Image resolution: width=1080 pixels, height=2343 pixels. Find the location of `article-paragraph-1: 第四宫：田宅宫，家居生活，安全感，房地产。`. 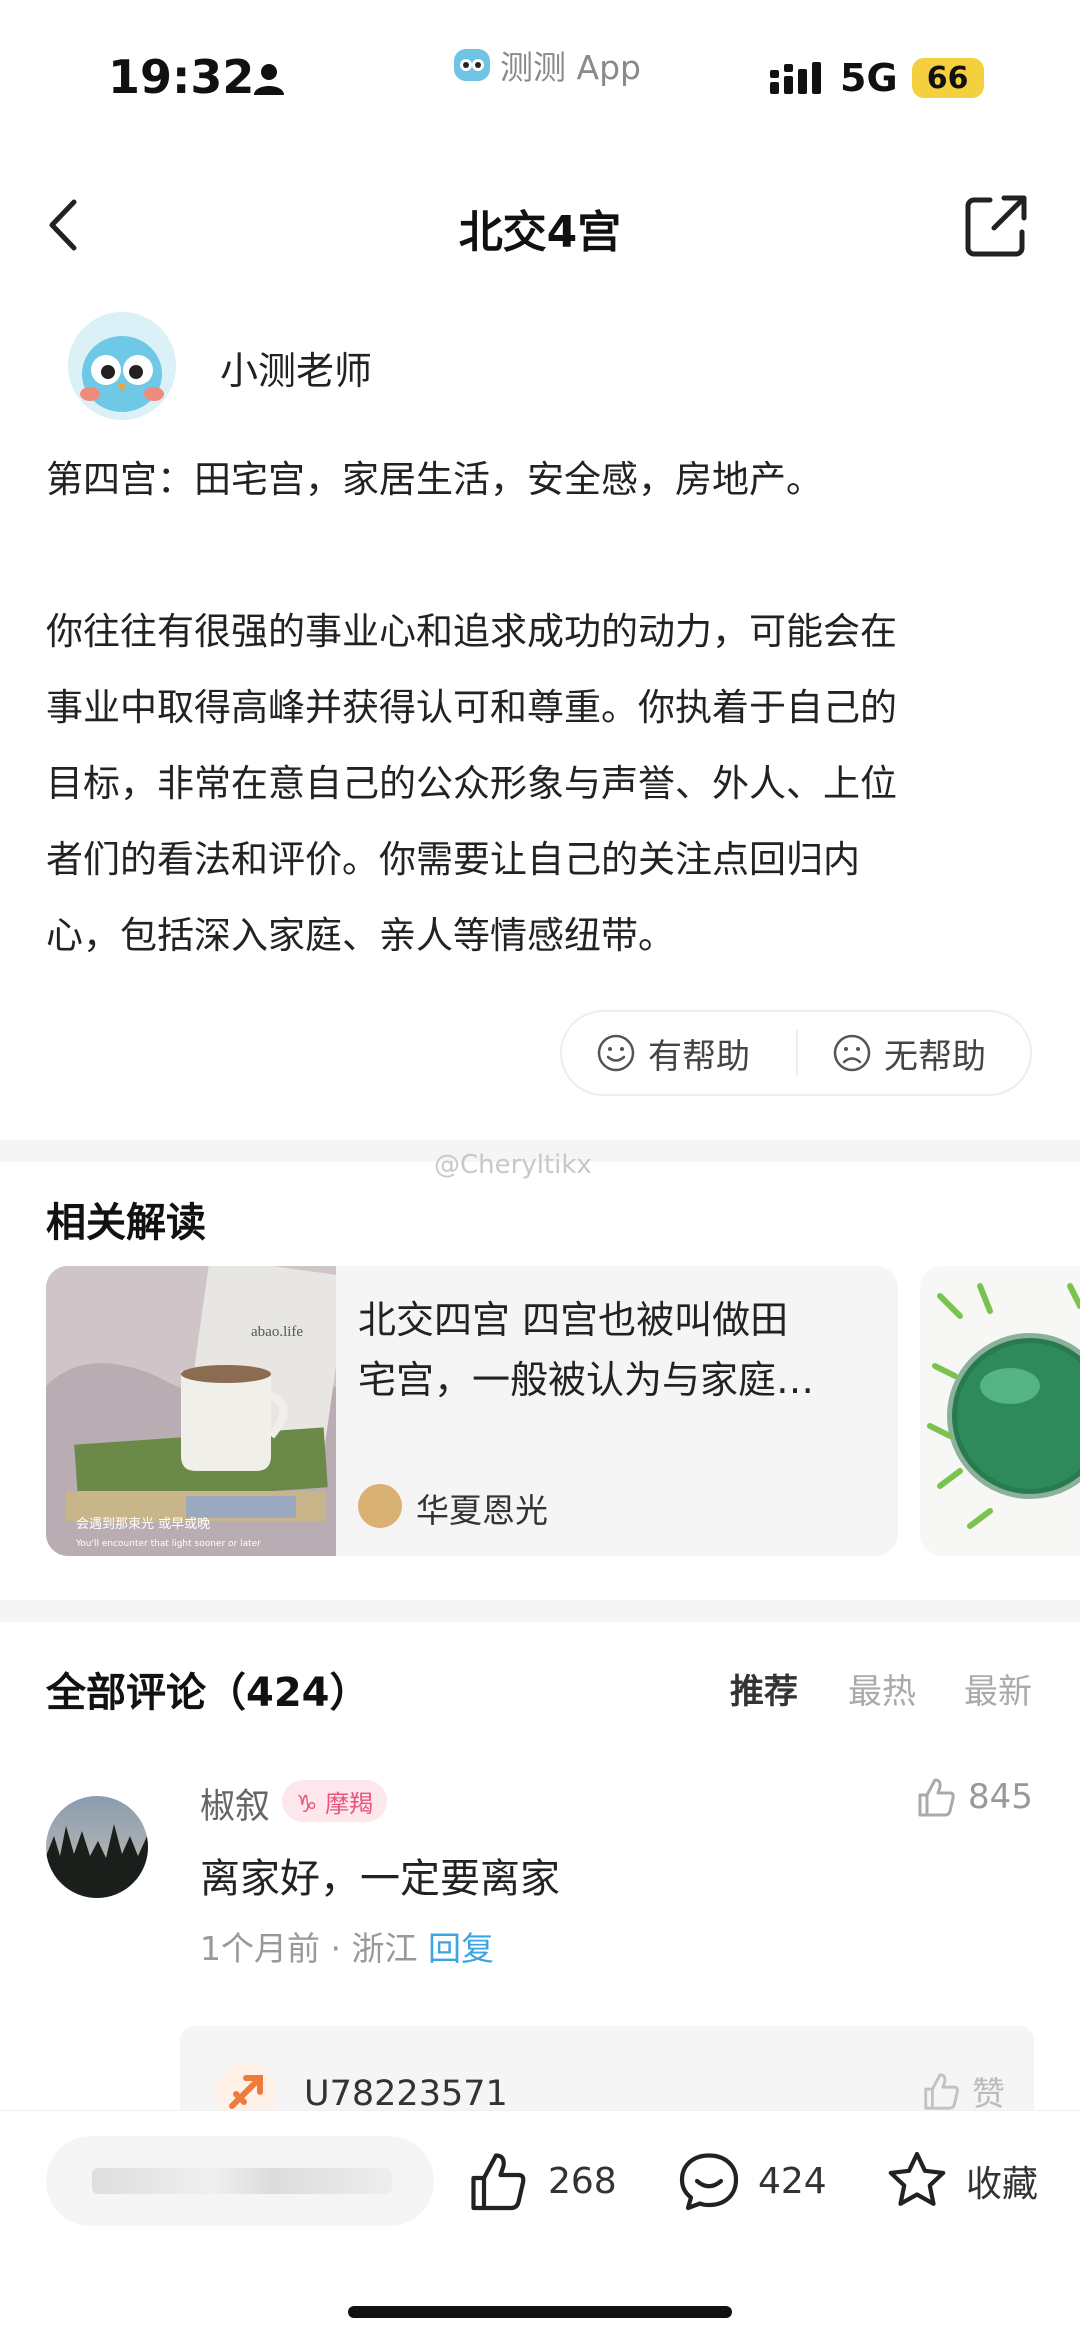

article-paragraph-1: 第四宫：田宅宫，家居生活，安全感，房地产。 is located at coordinates (434, 479).